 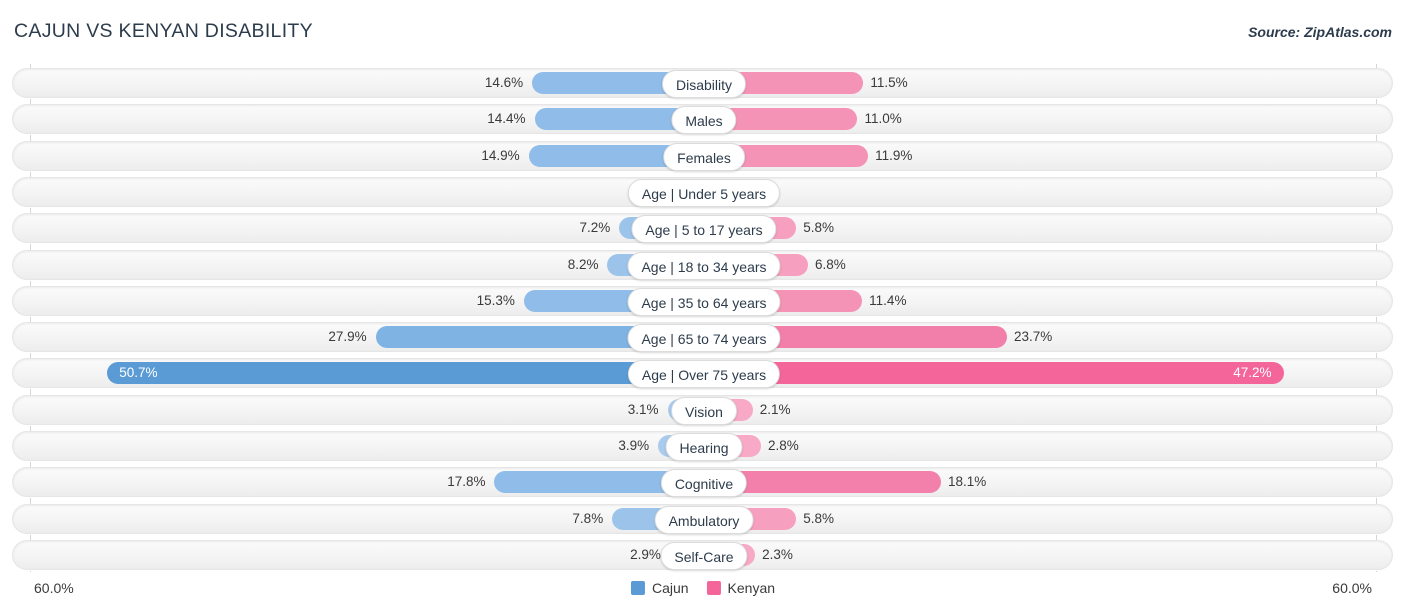 What do you see at coordinates (645, 554) in the screenshot?
I see `value-label-cajun: 2.9%` at bounding box center [645, 554].